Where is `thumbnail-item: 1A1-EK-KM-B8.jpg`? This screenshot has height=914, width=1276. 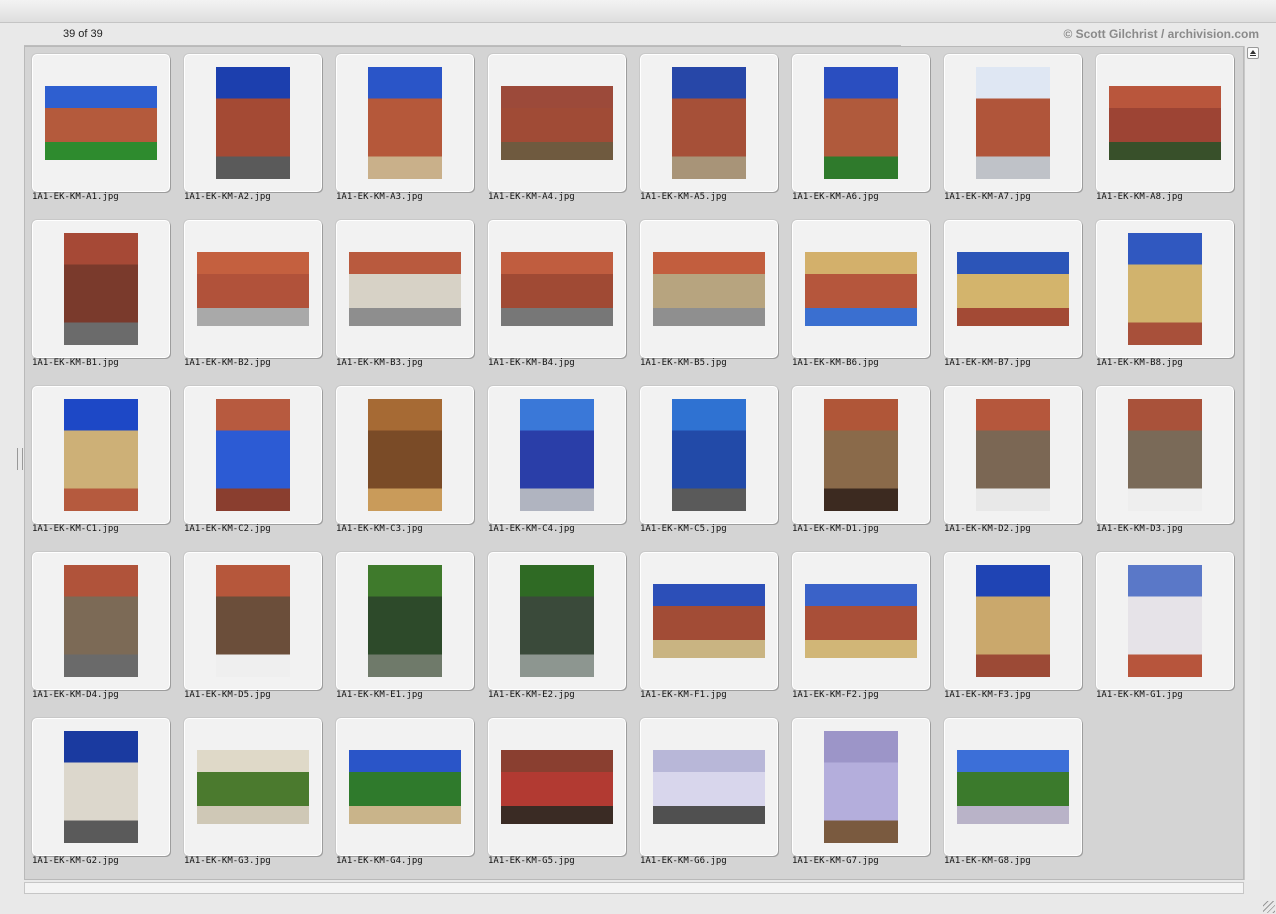 thumbnail-item: 1A1-EK-KM-B8.jpg is located at coordinates (1164, 296).